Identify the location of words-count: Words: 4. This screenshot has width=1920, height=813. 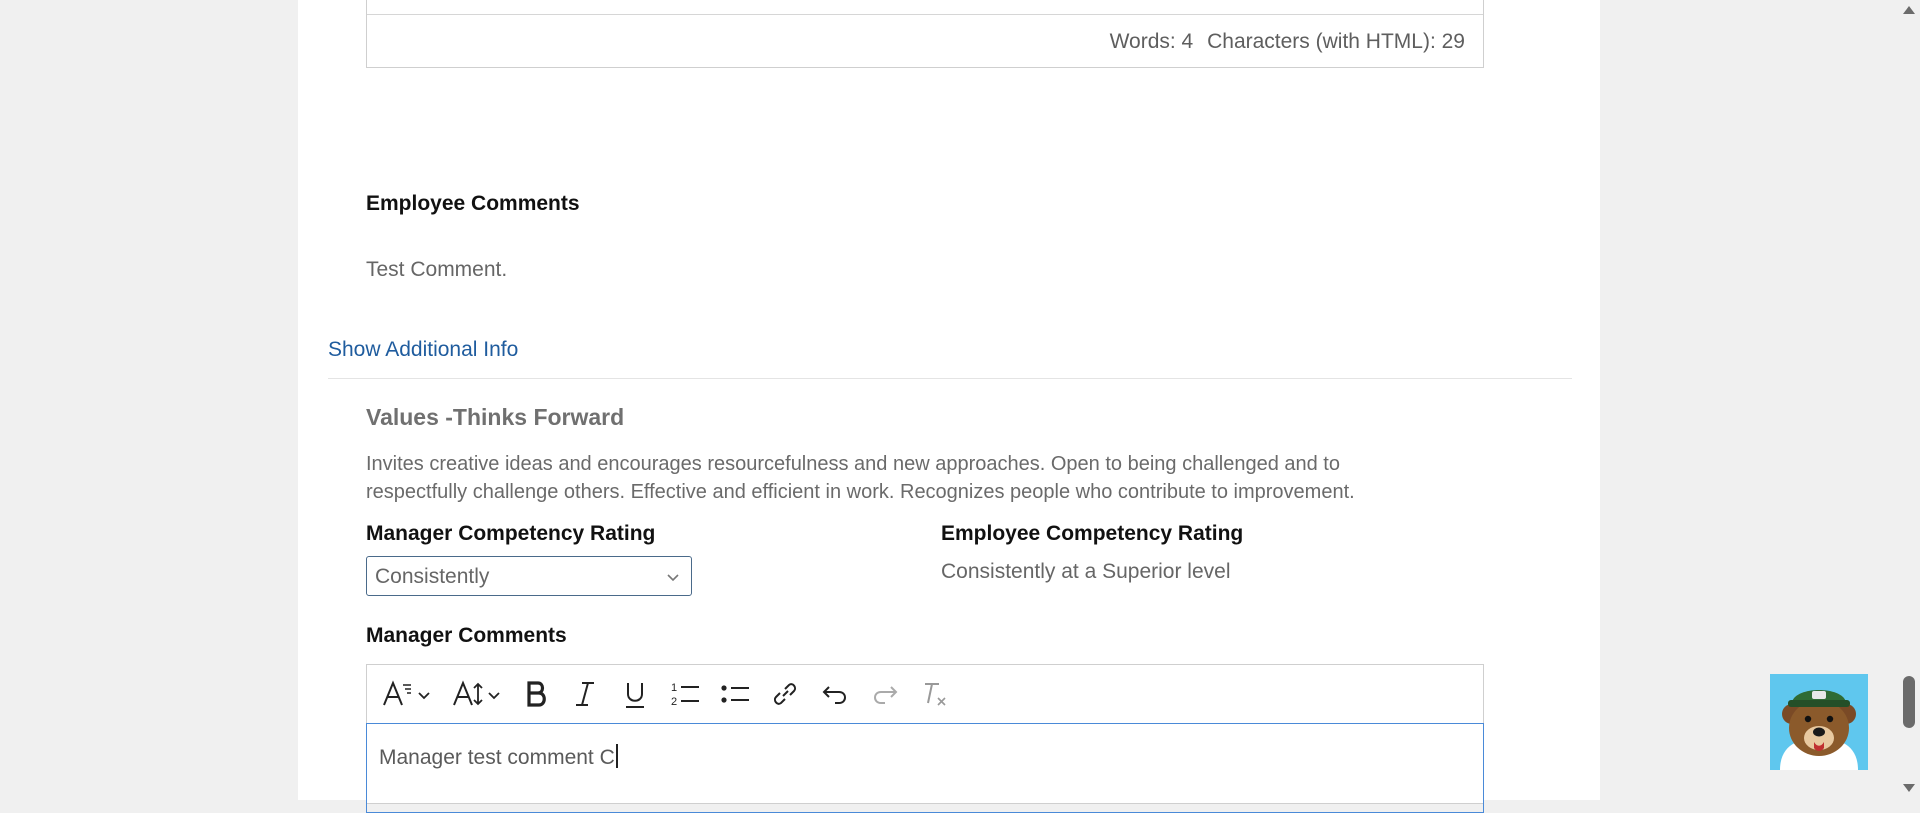
(1151, 41).